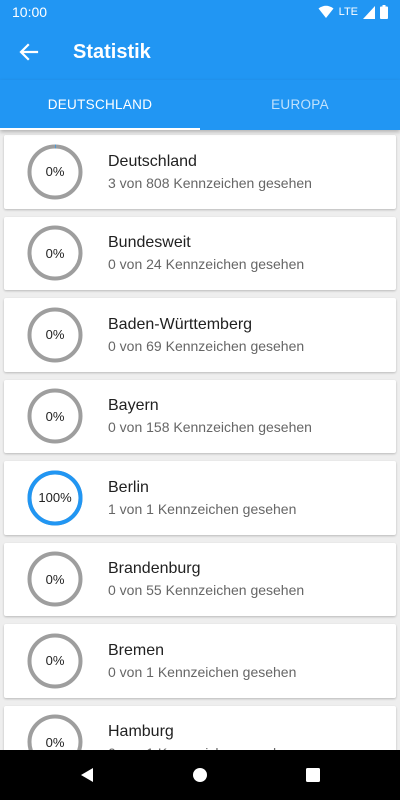 The height and width of the screenshot is (800, 400). What do you see at coordinates (200, 52) in the screenshot?
I see `app-bar: Statistik` at bounding box center [200, 52].